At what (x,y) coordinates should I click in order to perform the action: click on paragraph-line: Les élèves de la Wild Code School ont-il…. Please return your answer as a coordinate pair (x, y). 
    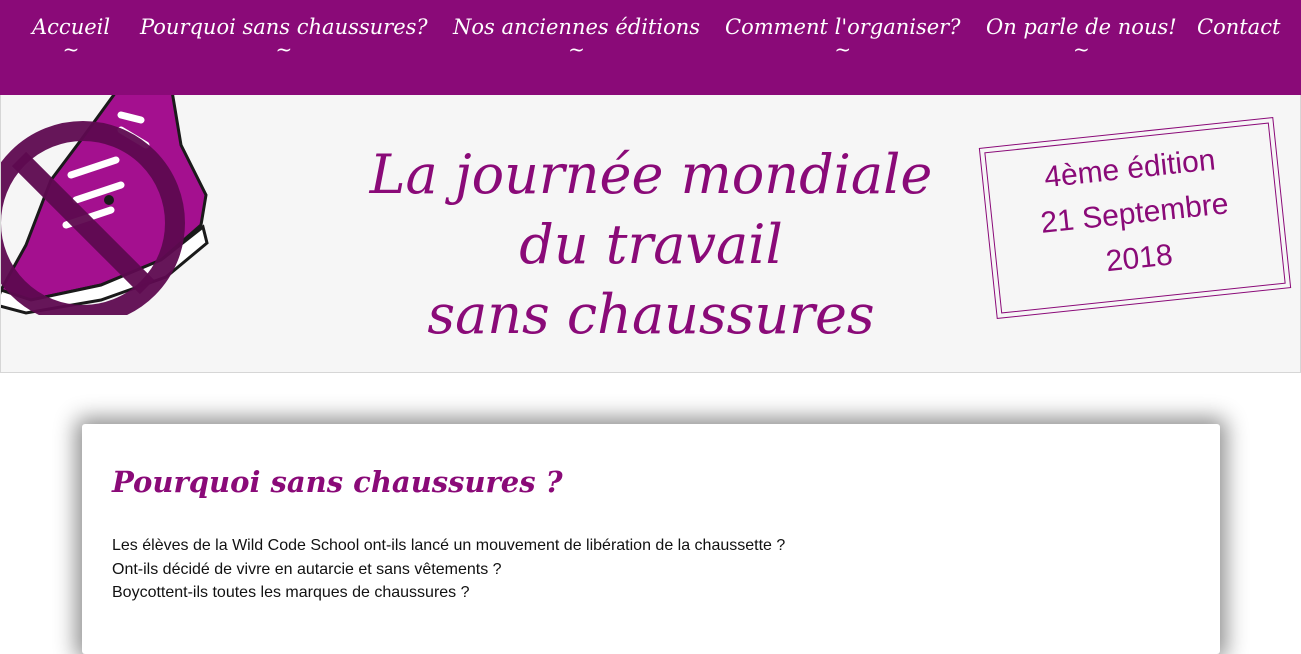
    Looking at the image, I should click on (449, 545).